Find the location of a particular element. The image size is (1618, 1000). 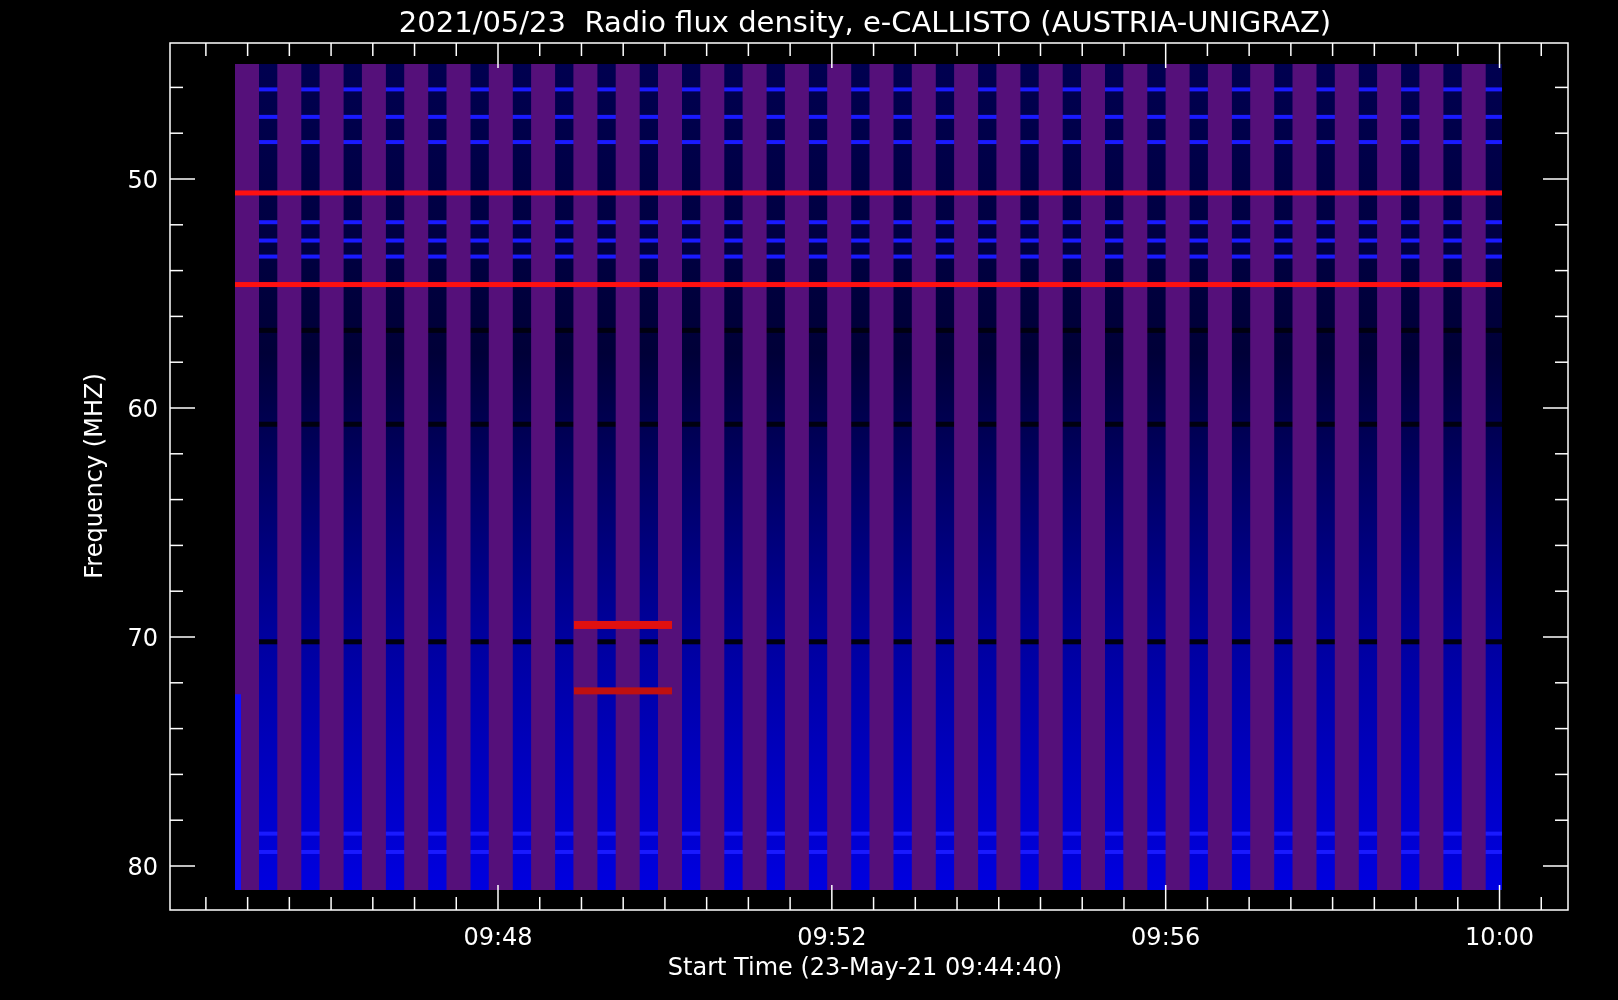

y-tick-label: 70 is located at coordinates (142, 638).